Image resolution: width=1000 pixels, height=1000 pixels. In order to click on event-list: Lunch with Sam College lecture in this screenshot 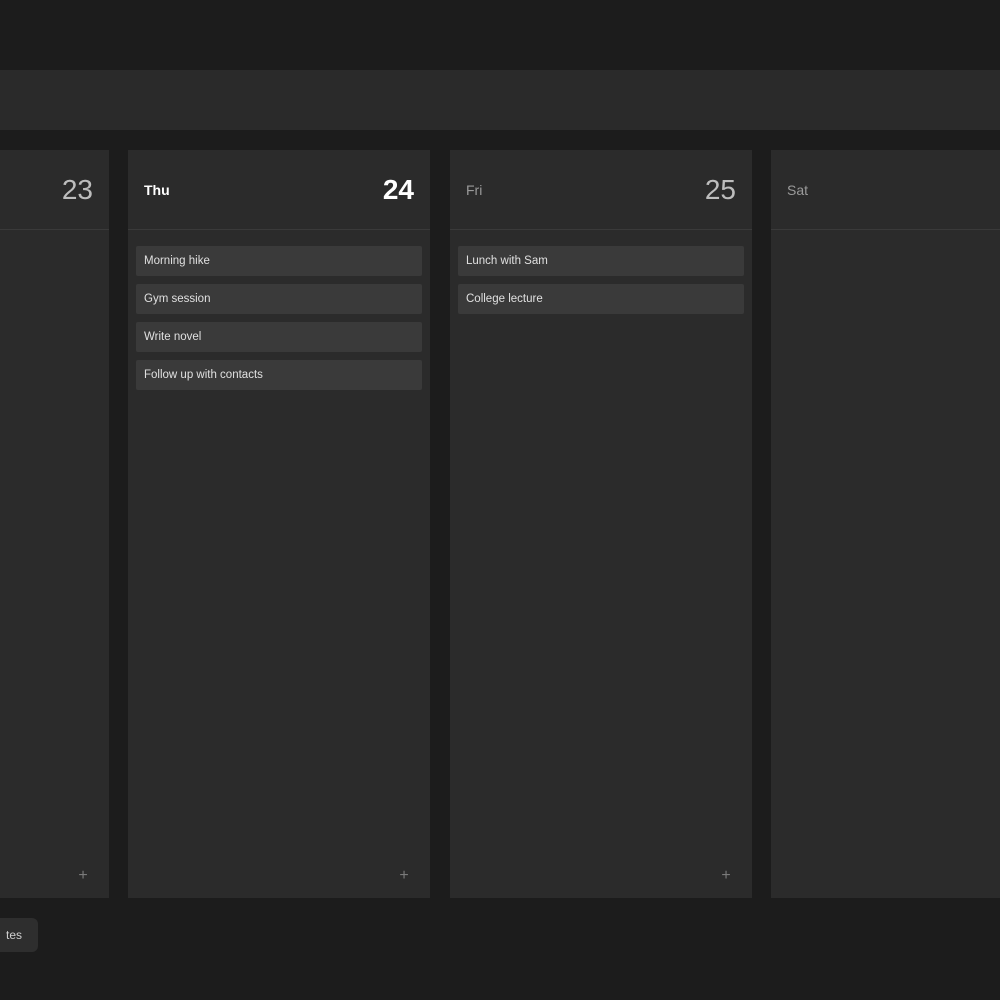, I will do `click(601, 284)`.